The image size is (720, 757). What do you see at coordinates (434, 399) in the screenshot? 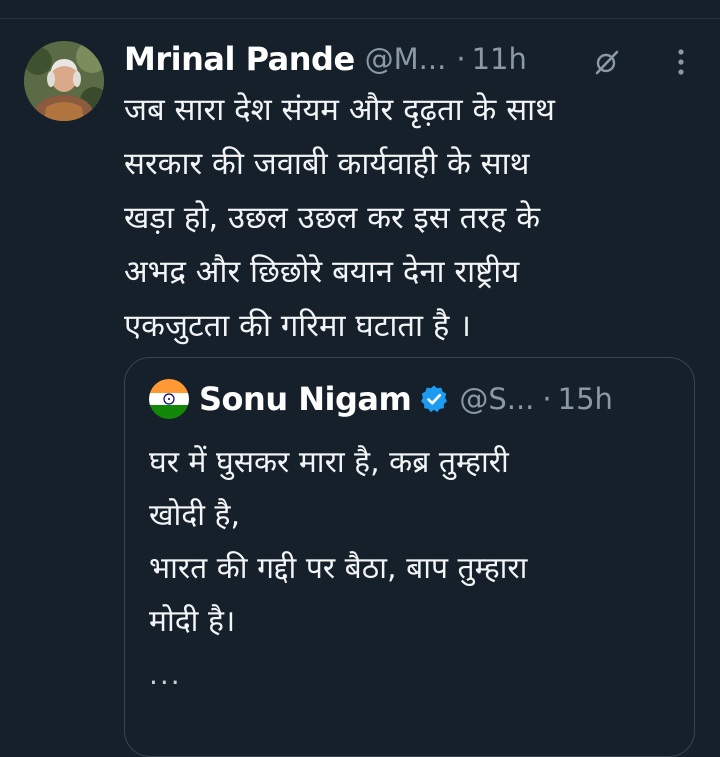
I see `verified-badge-icon` at bounding box center [434, 399].